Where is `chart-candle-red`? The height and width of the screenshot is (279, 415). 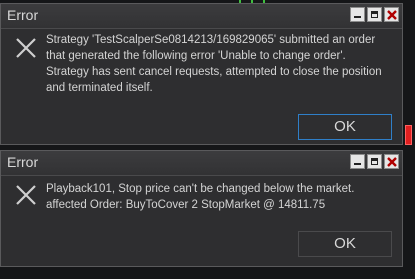 chart-candle-red is located at coordinates (408, 135).